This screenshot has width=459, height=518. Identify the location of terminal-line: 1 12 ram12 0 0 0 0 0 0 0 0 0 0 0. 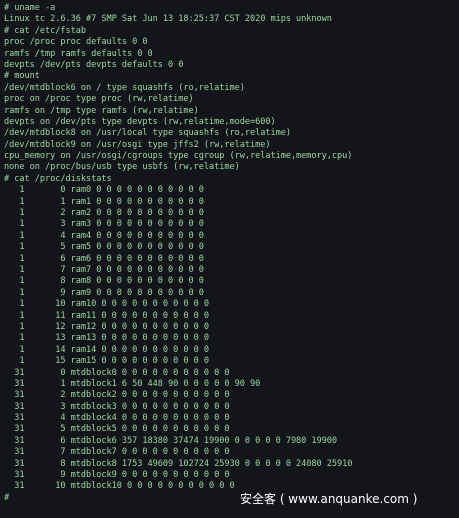
(106, 326).